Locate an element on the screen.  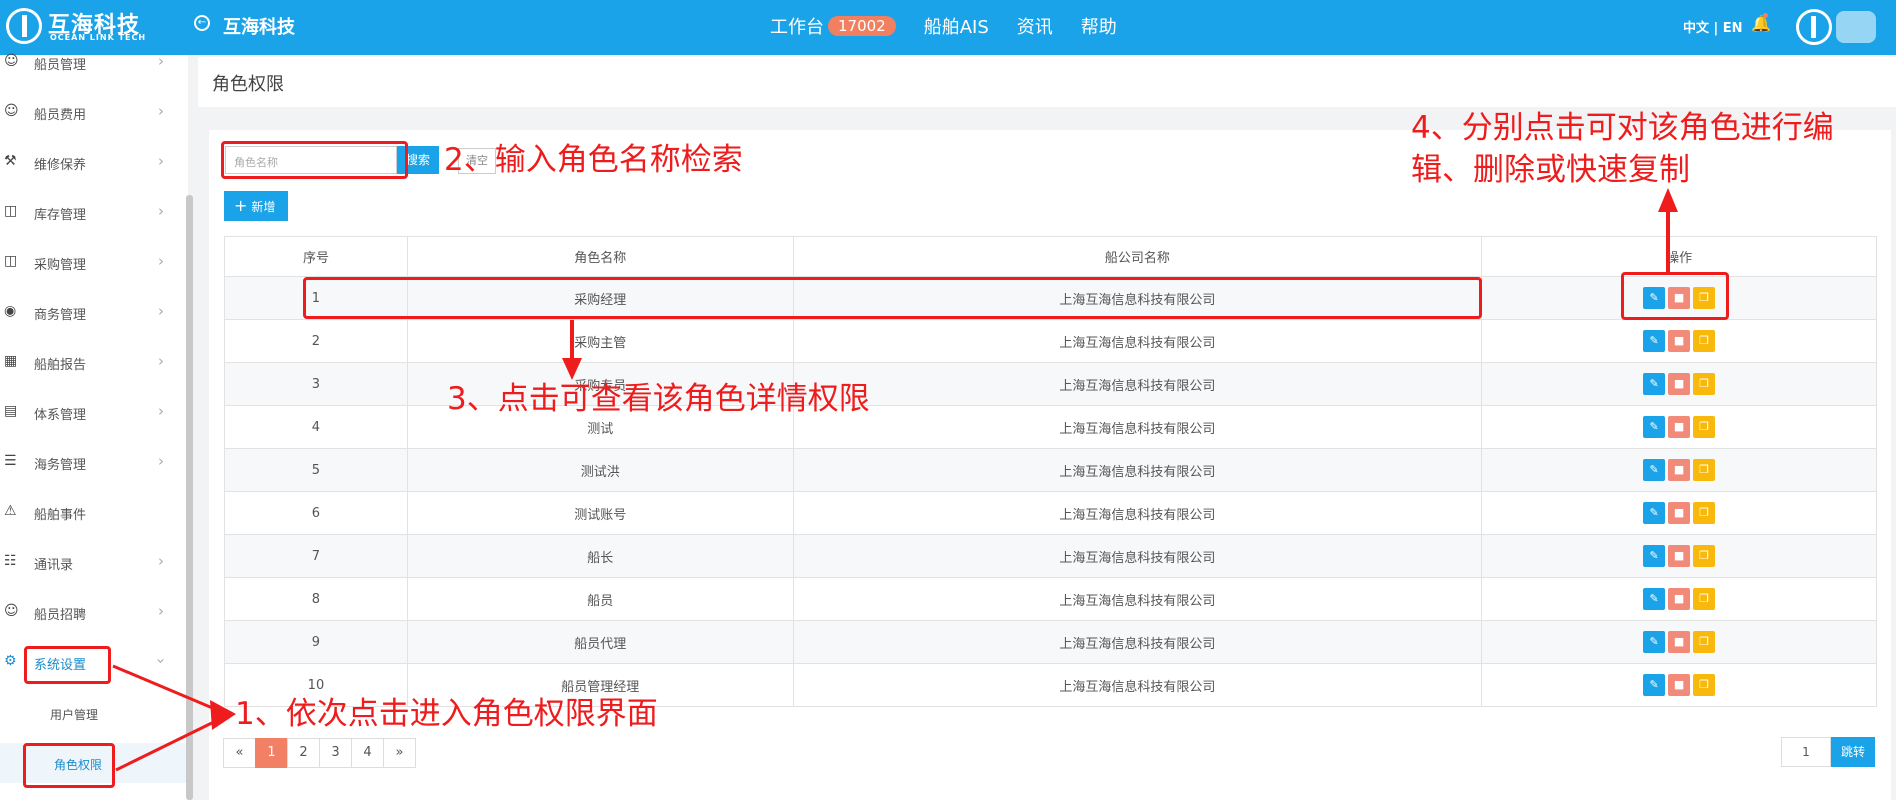
annotation-step2: 2、输入角色名称检索 is located at coordinates (593, 160).